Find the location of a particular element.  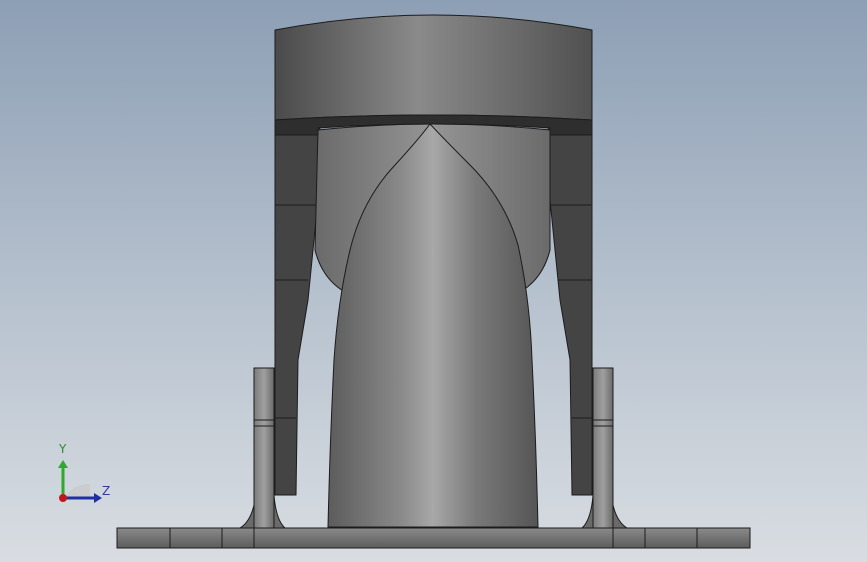

z-axis-label: Z is located at coordinates (106, 491).